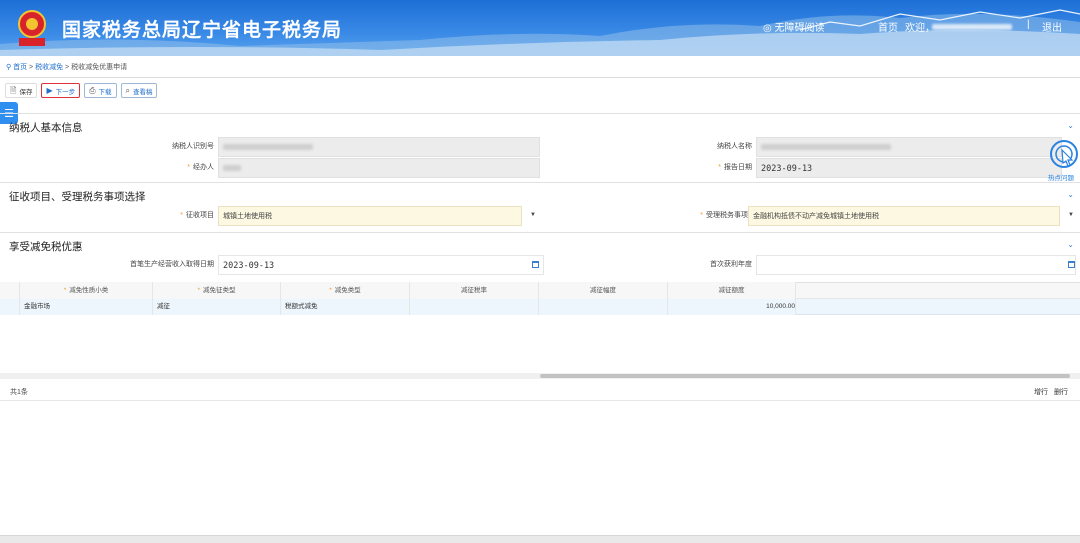 The image size is (1080, 543). What do you see at coordinates (13, 90) in the screenshot?
I see `save-icon: 🗎` at bounding box center [13, 90].